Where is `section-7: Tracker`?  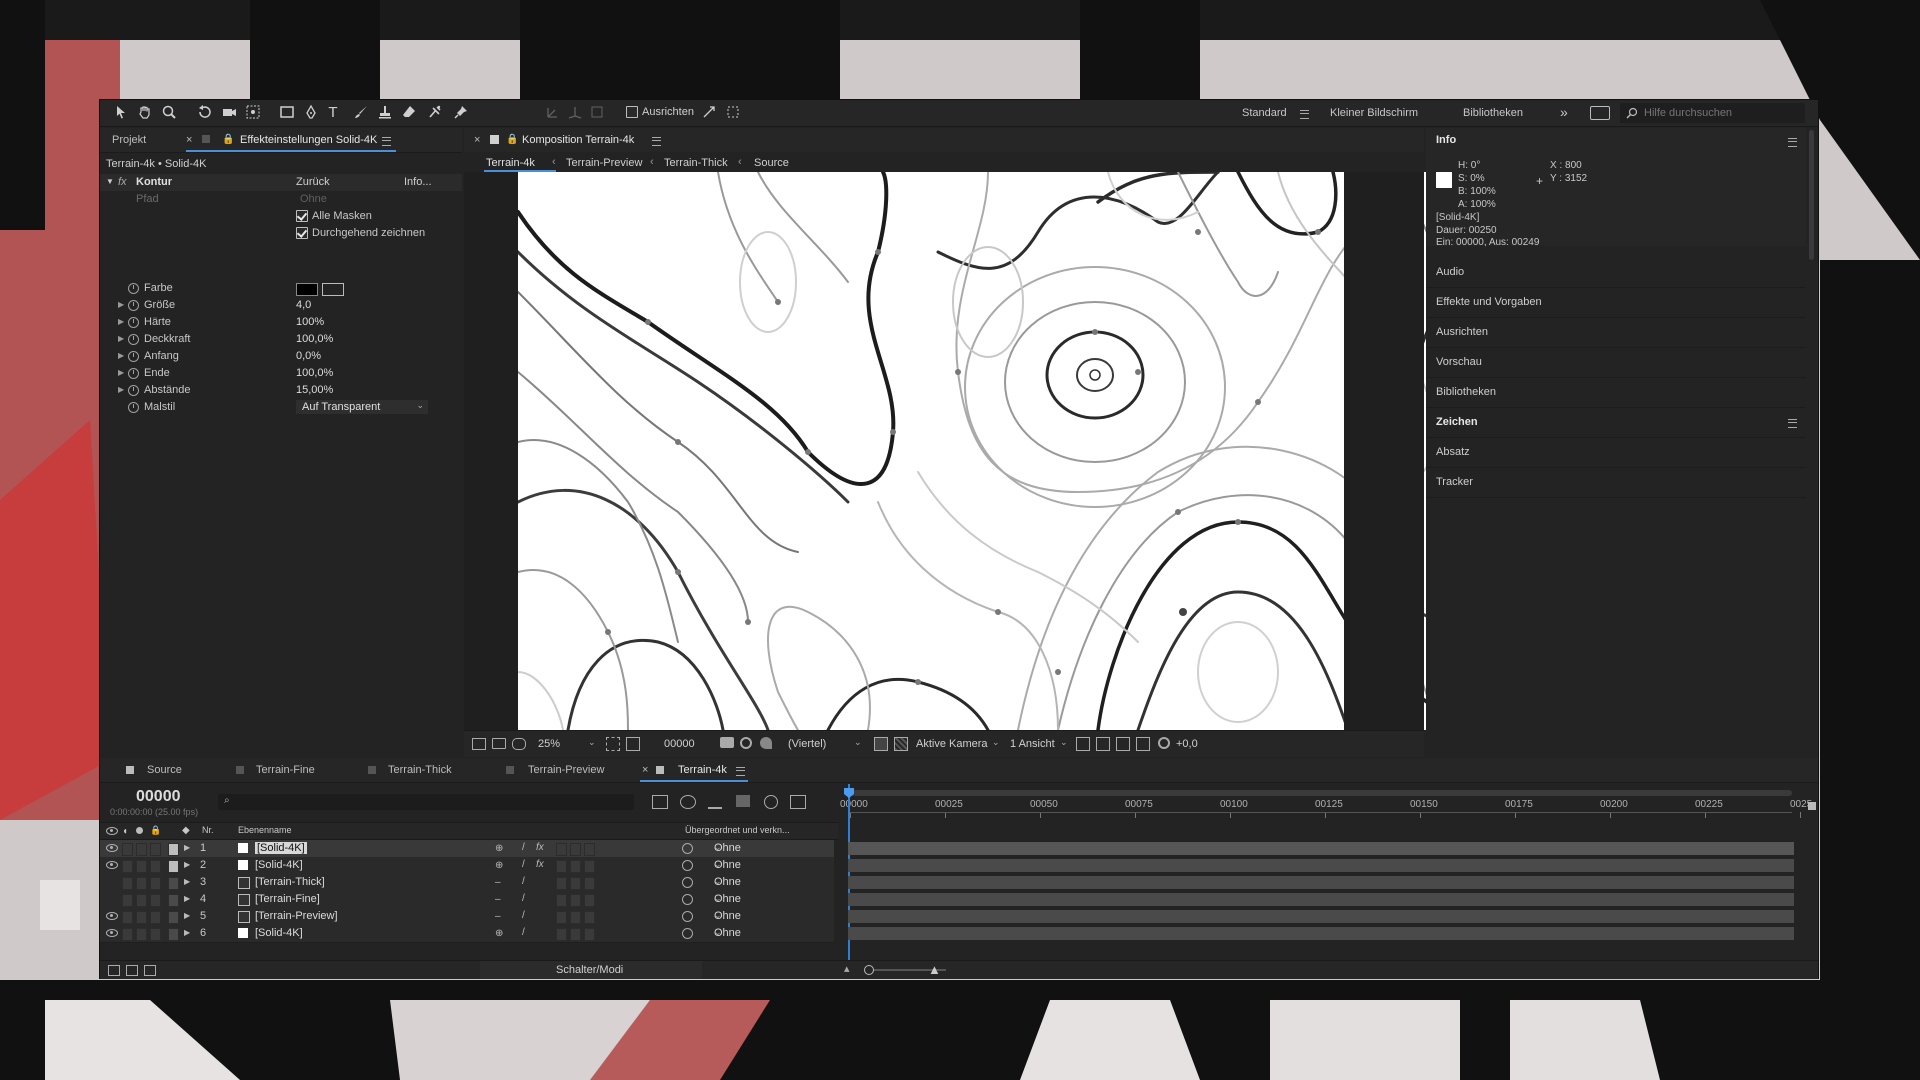
section-7: Tracker is located at coordinates (1616, 483).